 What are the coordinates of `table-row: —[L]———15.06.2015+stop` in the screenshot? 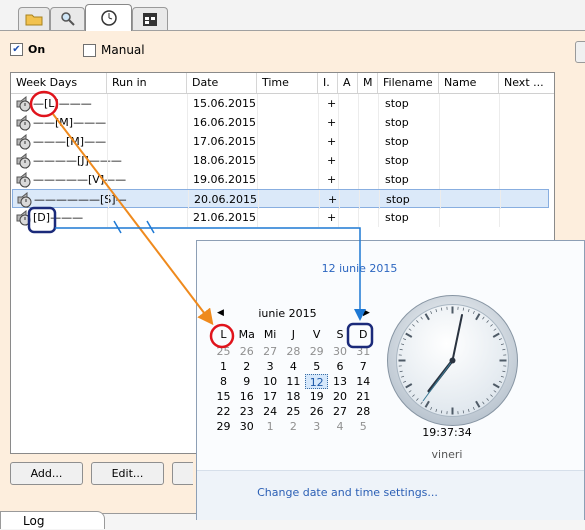 It's located at (280, 103).